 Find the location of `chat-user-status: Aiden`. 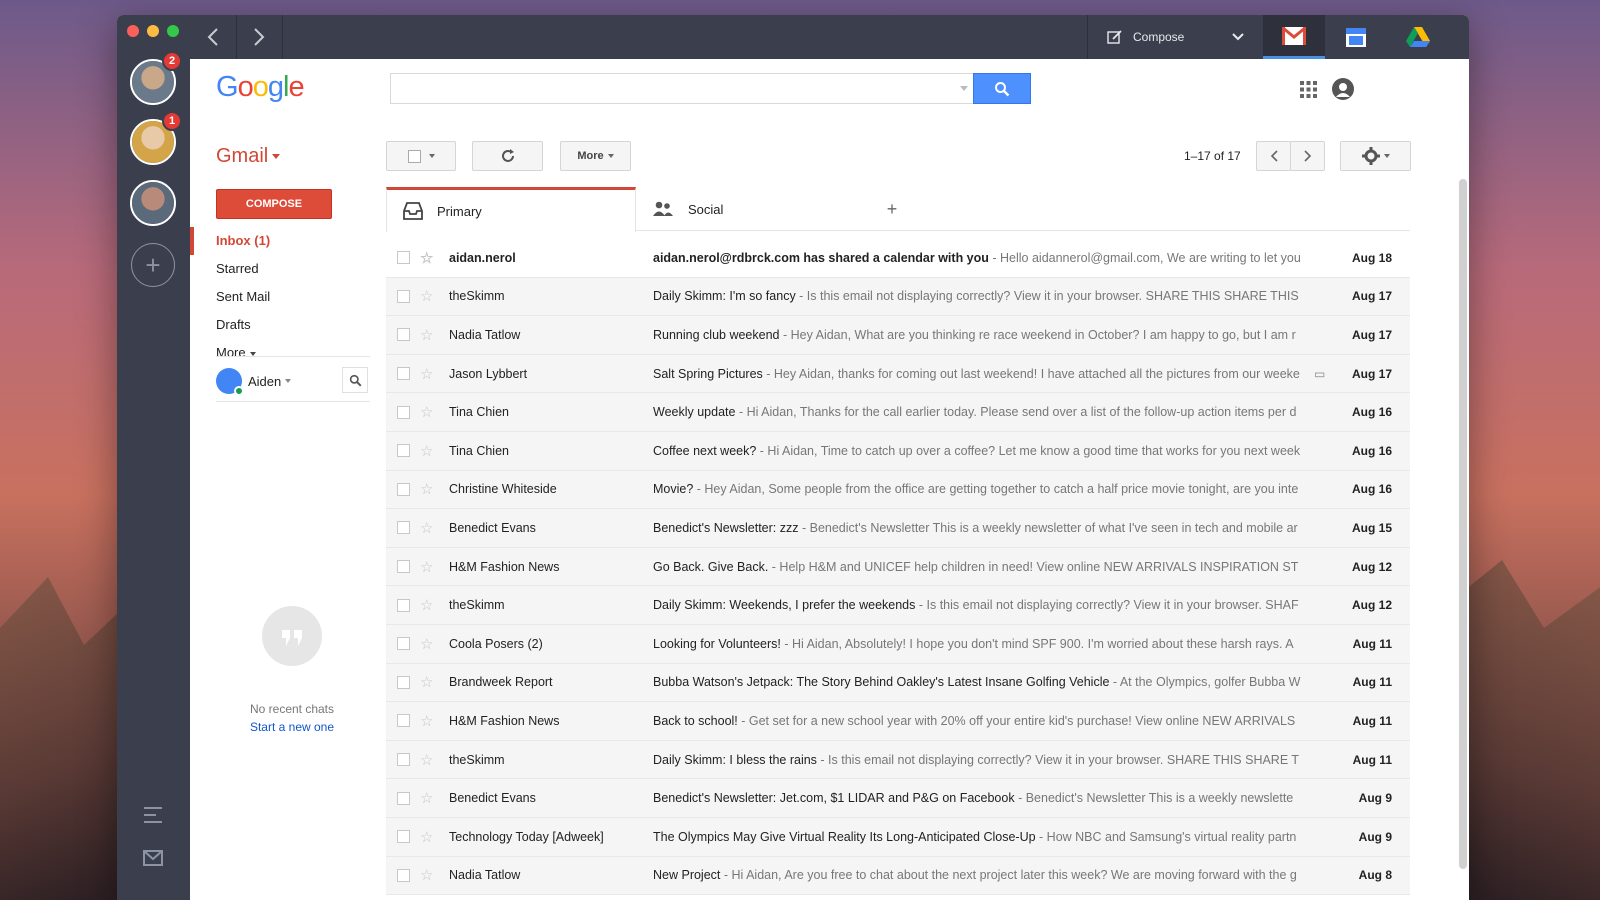

chat-user-status: Aiden is located at coordinates (292, 381).